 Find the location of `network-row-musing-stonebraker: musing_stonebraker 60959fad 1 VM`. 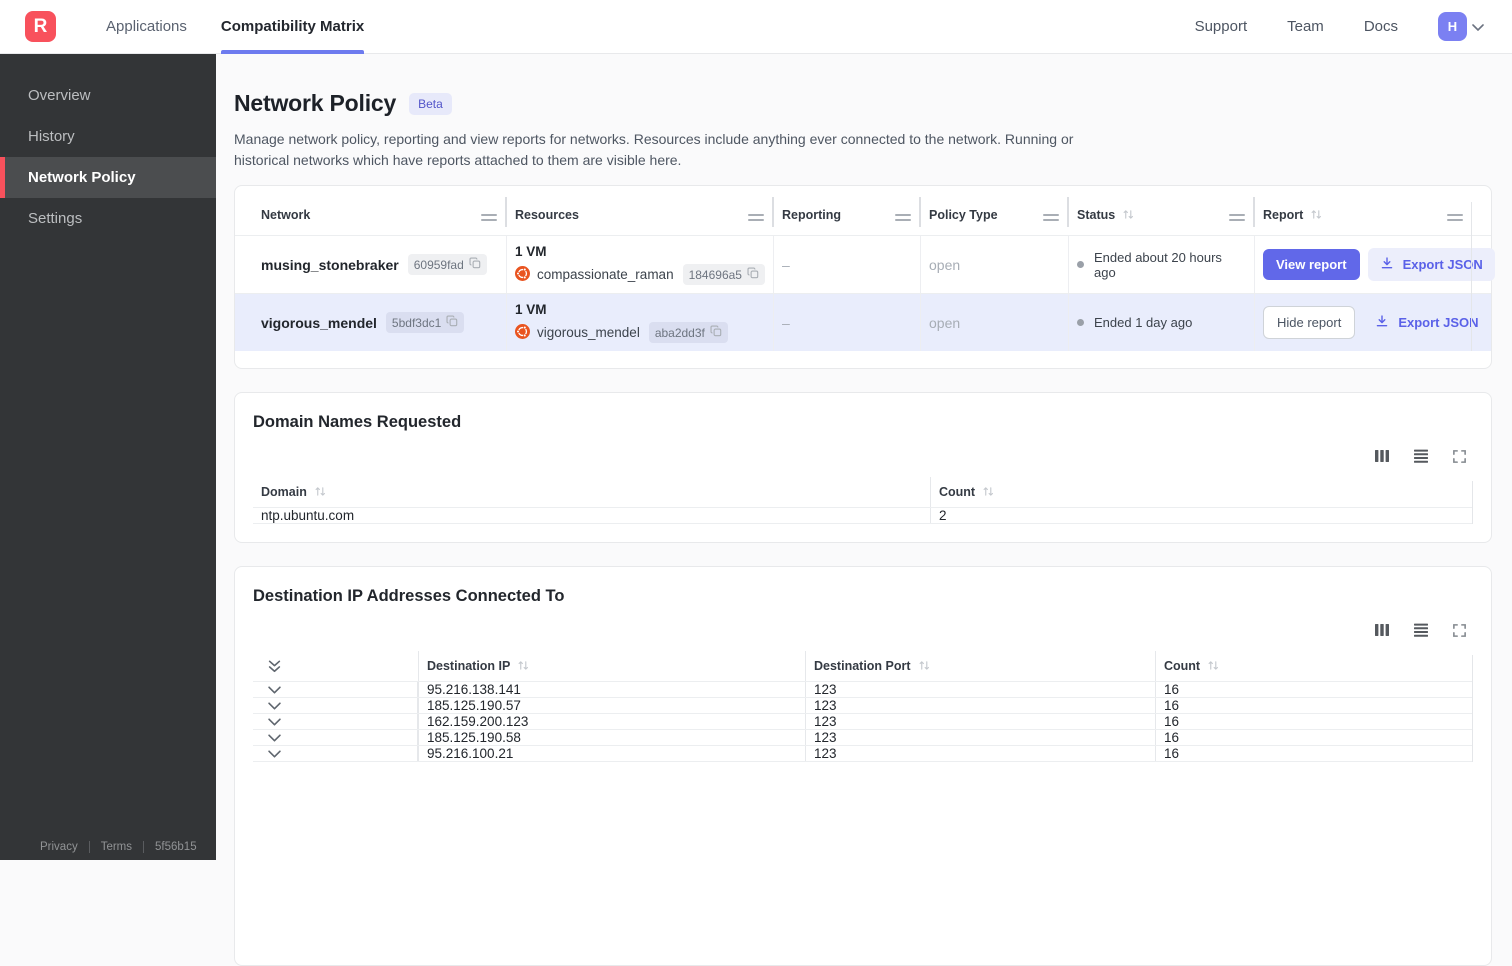

network-row-musing-stonebraker: musing_stonebraker 60959fad 1 VM is located at coordinates (863, 264).